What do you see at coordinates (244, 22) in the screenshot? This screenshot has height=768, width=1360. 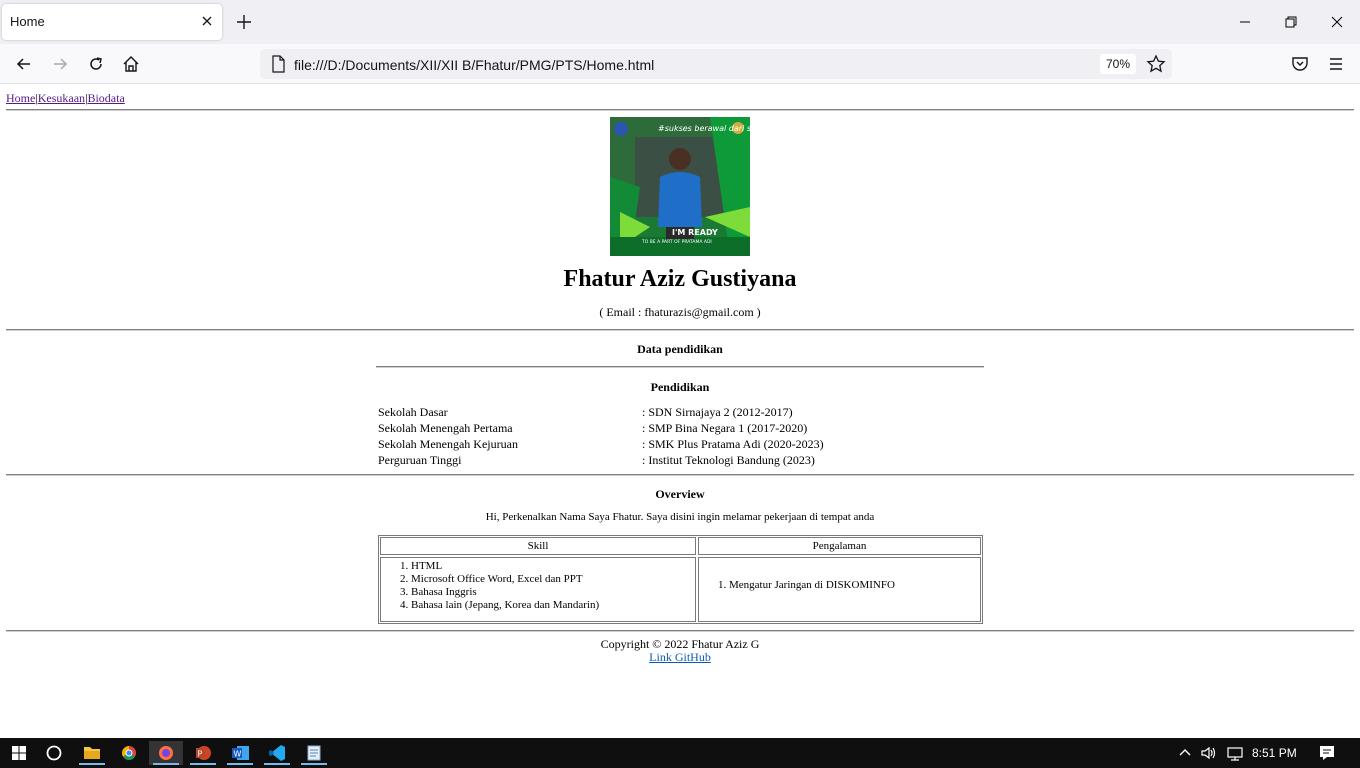 I see `plus-icon` at bounding box center [244, 22].